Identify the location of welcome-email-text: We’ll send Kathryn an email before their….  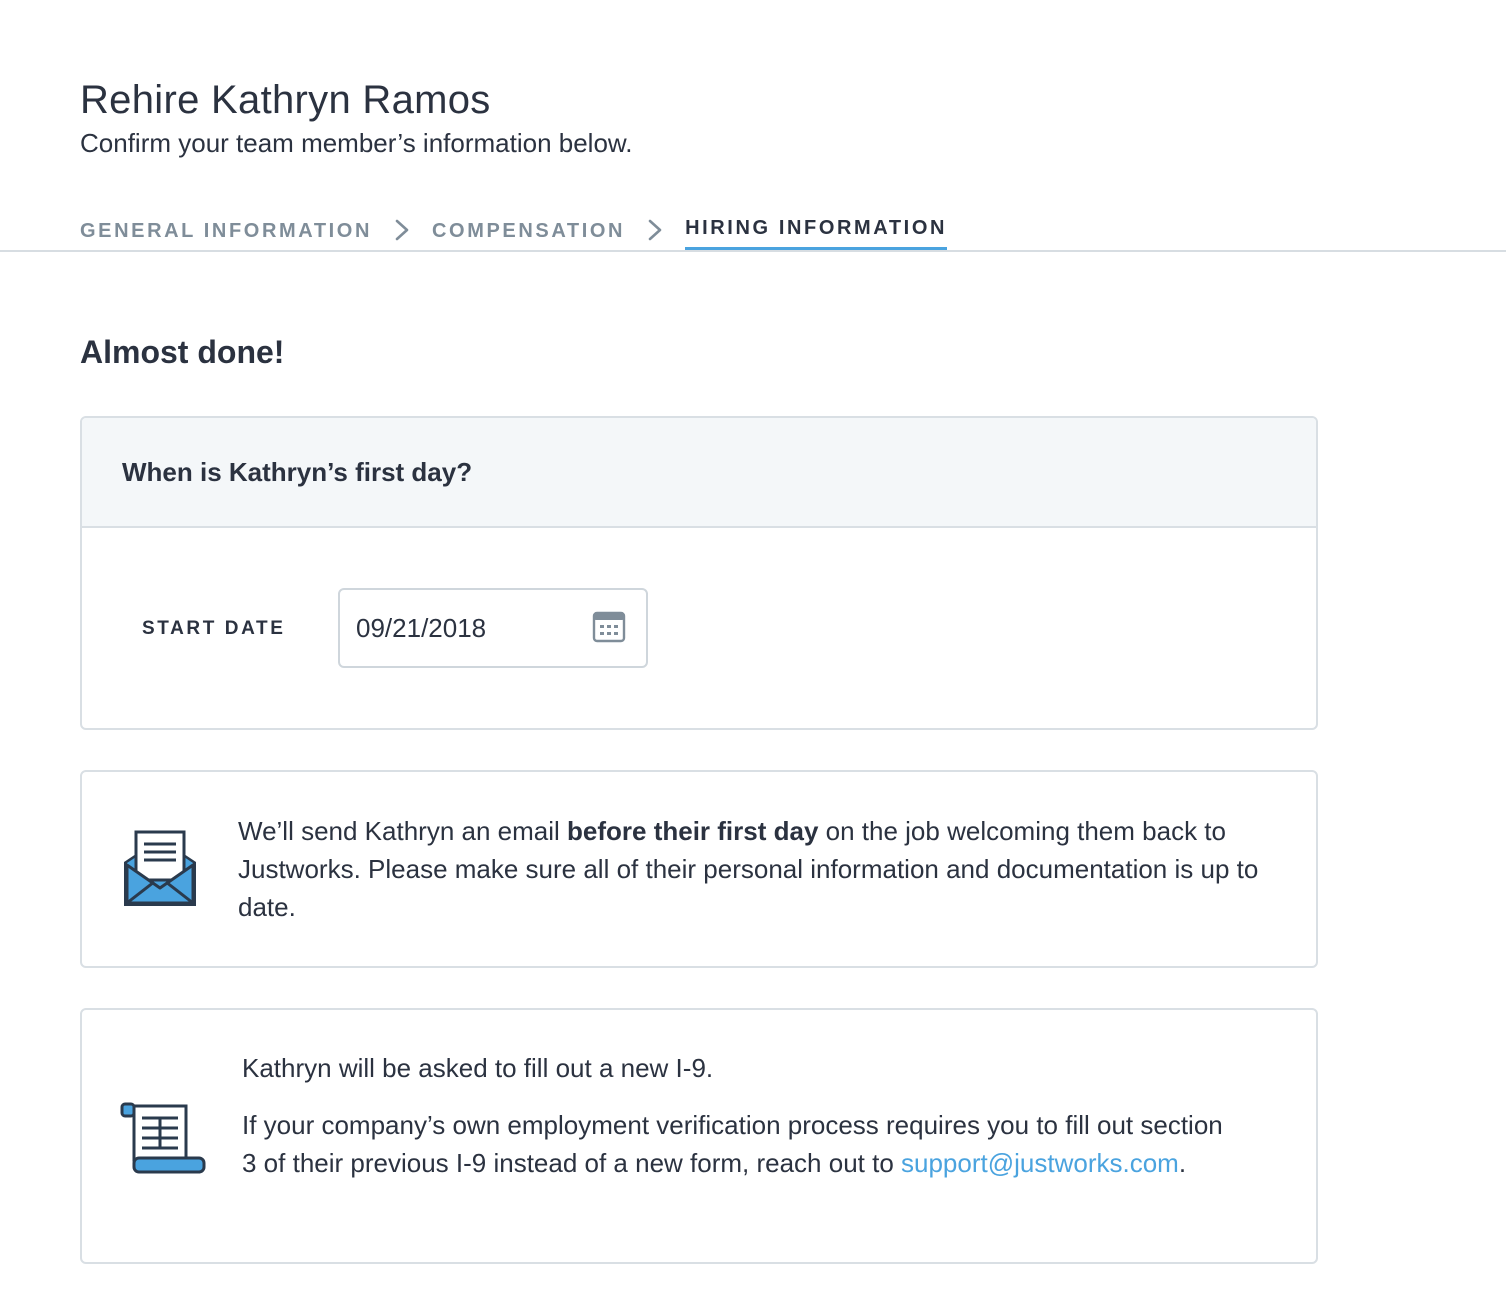
(766, 869).